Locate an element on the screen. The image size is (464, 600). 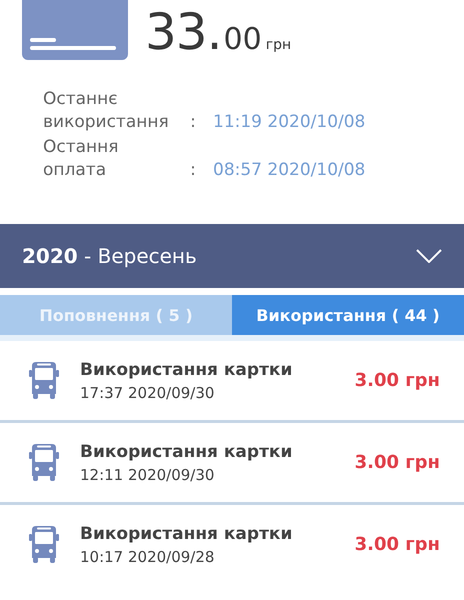
info-label: Остання оплата is located at coordinates (81, 159).